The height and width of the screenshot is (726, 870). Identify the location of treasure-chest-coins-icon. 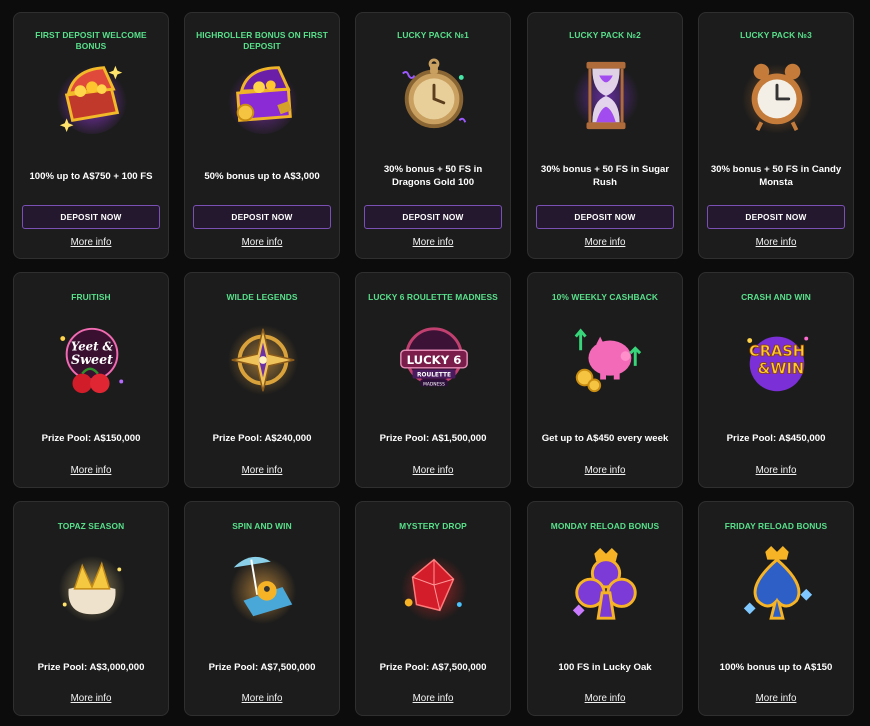
(263, 95).